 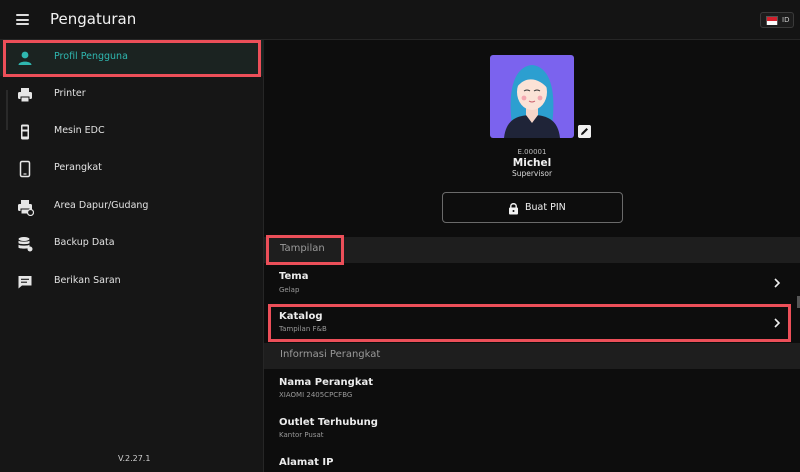 I want to click on sidebar-item-label: Berikan Saran, so click(x=87, y=280).